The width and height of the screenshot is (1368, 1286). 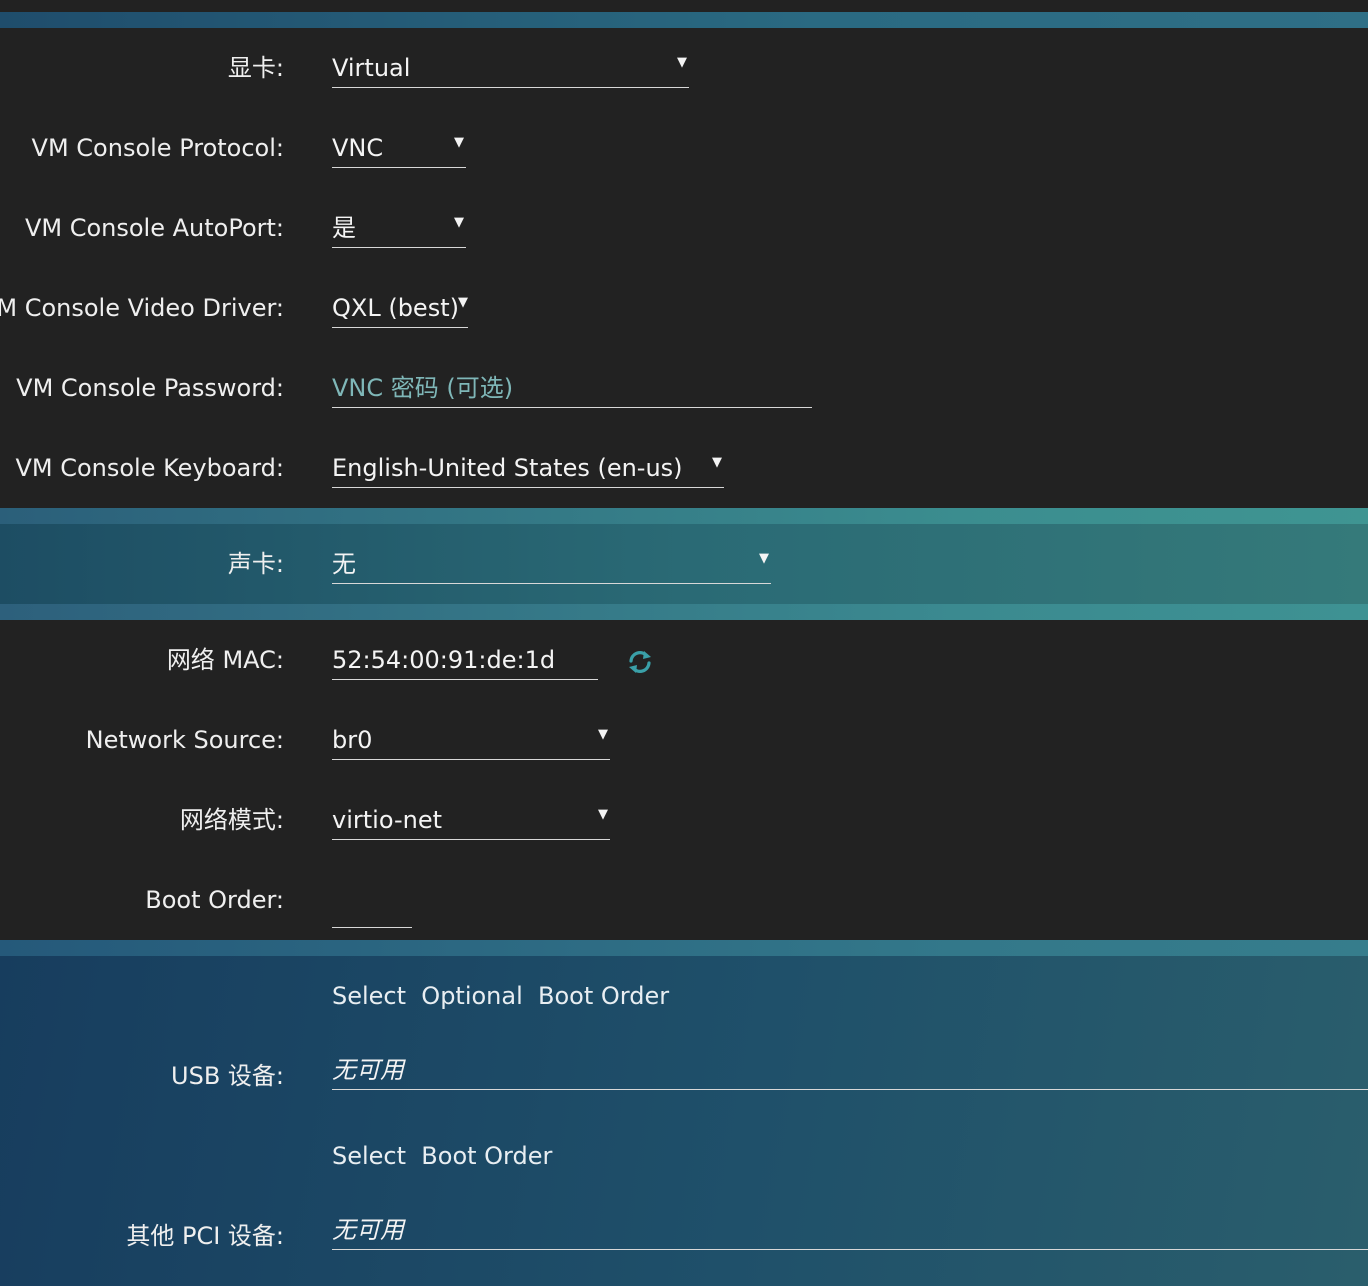 What do you see at coordinates (444, 660) in the screenshot?
I see `network-mac-value: 52:54:00:91:de:1d` at bounding box center [444, 660].